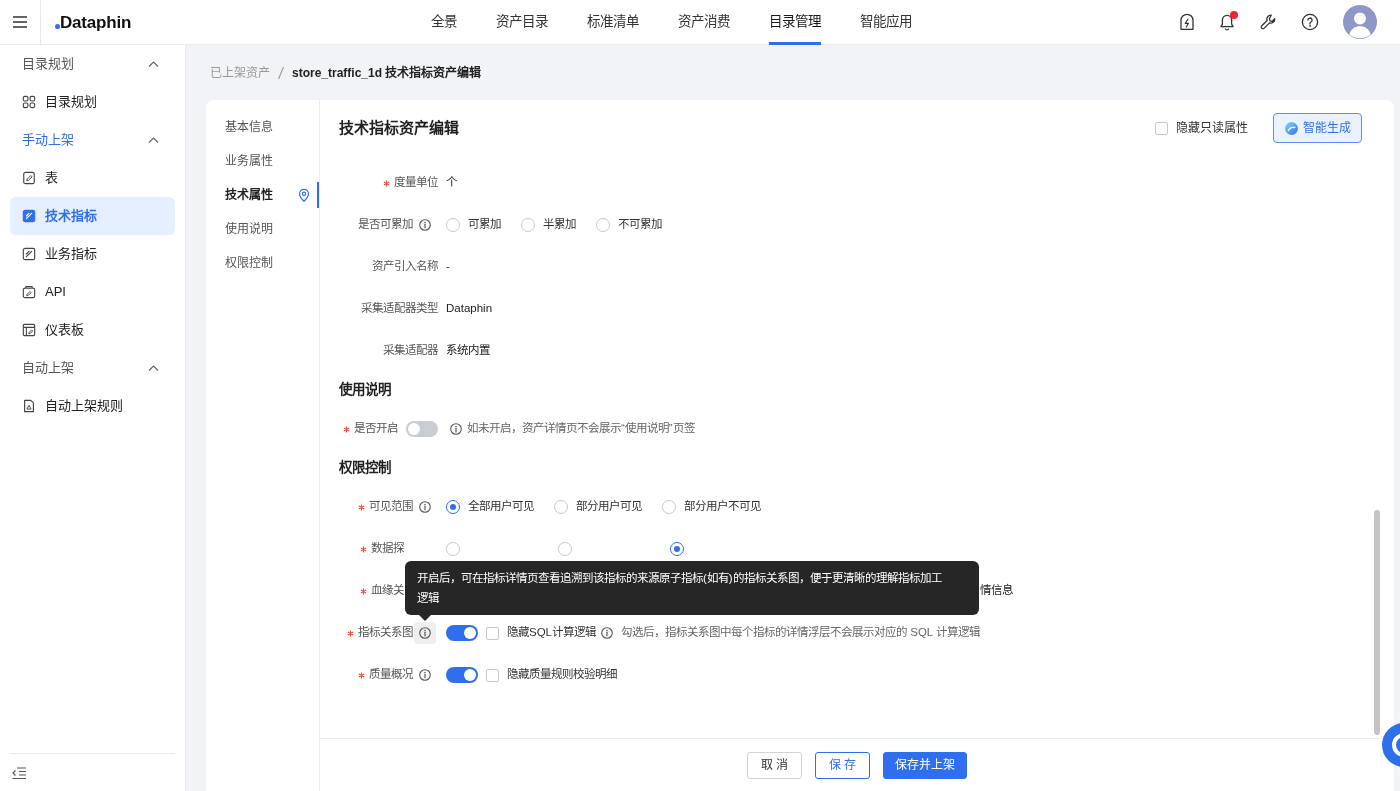  What do you see at coordinates (387, 549) in the screenshot?
I see `field-label: 数据探` at bounding box center [387, 549].